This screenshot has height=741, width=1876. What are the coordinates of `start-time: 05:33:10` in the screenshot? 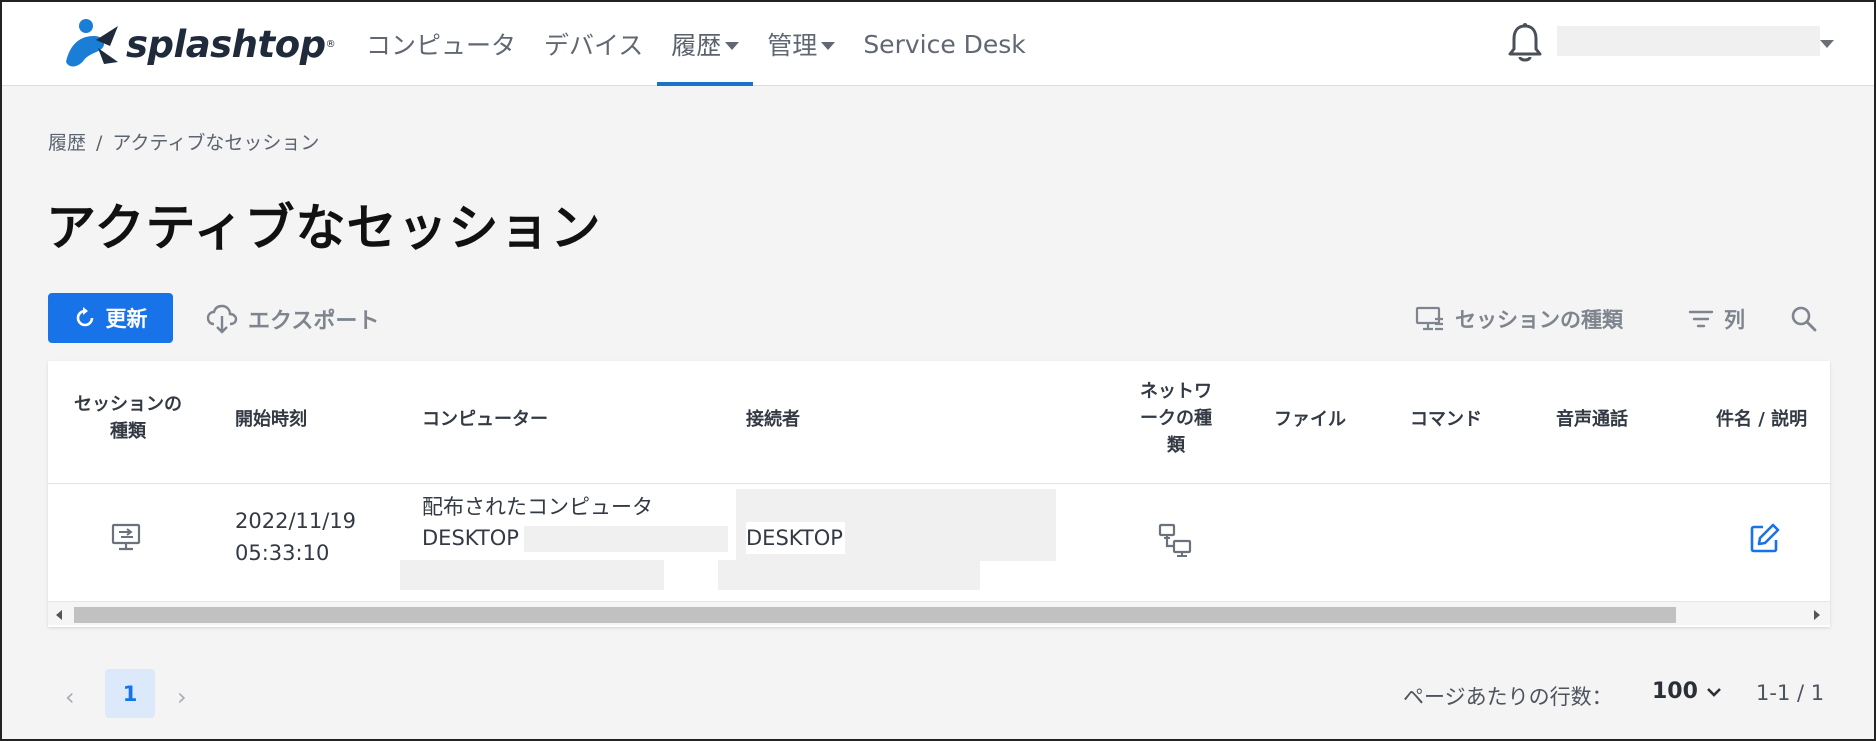 It's located at (282, 553).